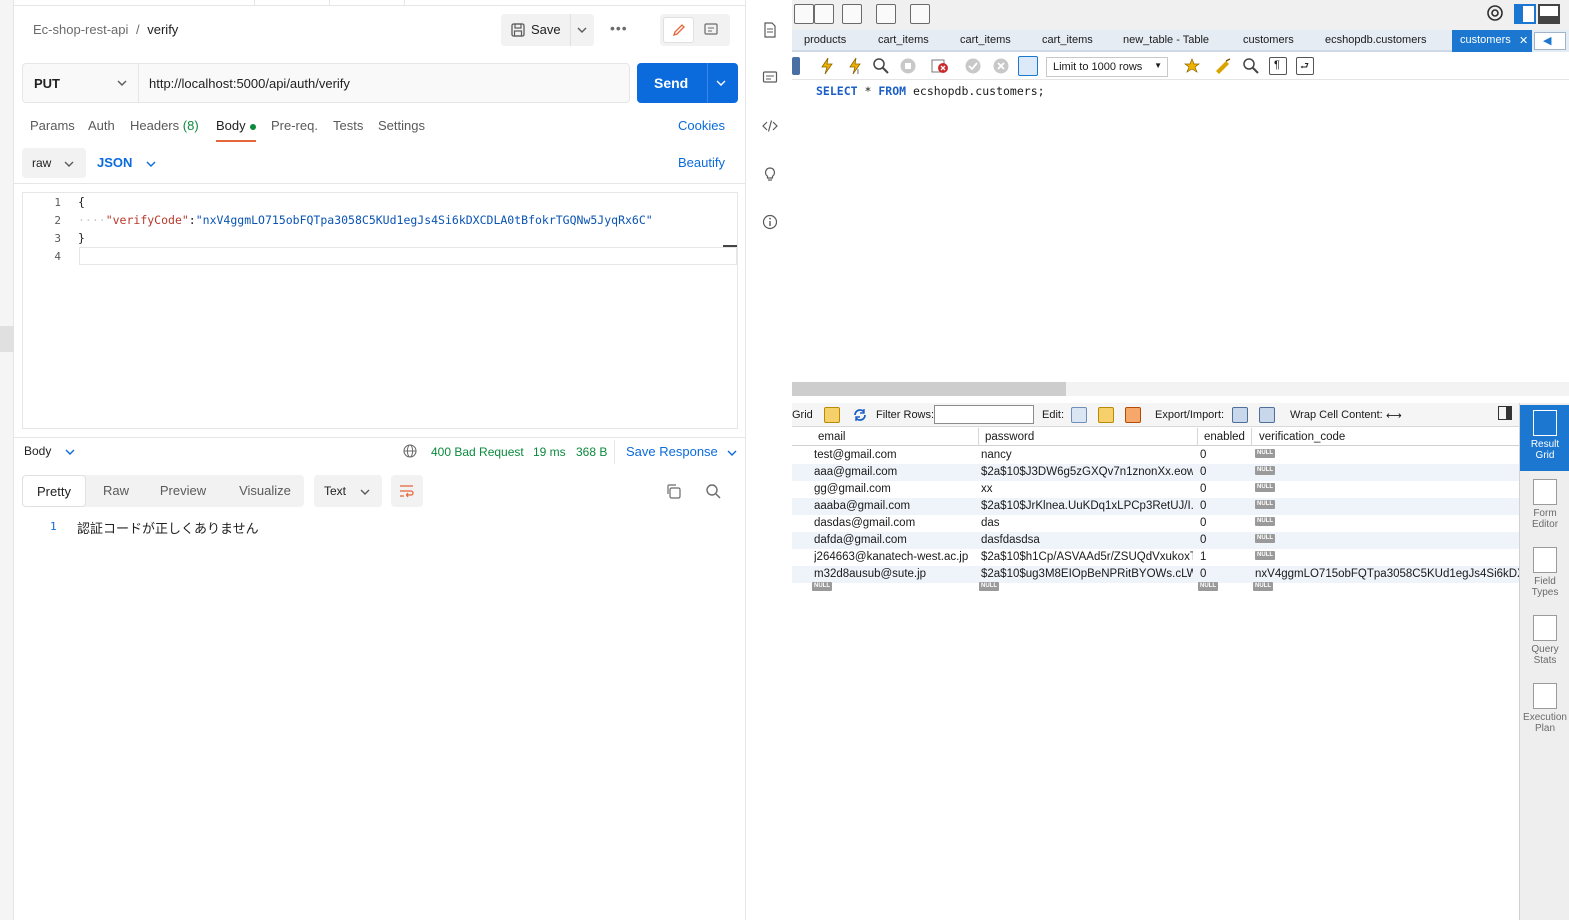 This screenshot has width=1569, height=920. Describe the element at coordinates (1544, 438) in the screenshot. I see `result-grid-tab: Result Grid` at that location.